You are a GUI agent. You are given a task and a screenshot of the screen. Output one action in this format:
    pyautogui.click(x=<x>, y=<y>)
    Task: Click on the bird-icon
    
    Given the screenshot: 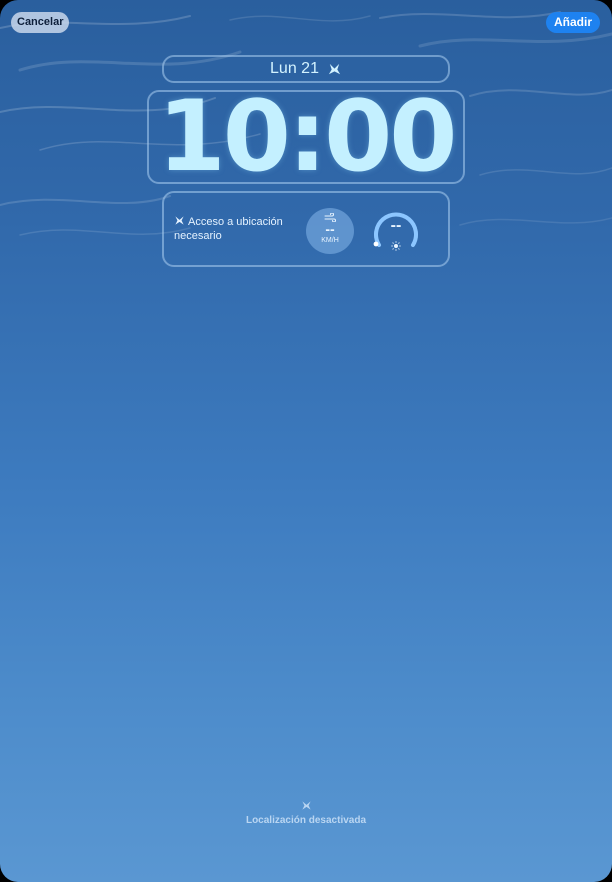 What is the action you would take?
    pyautogui.click(x=334, y=68)
    